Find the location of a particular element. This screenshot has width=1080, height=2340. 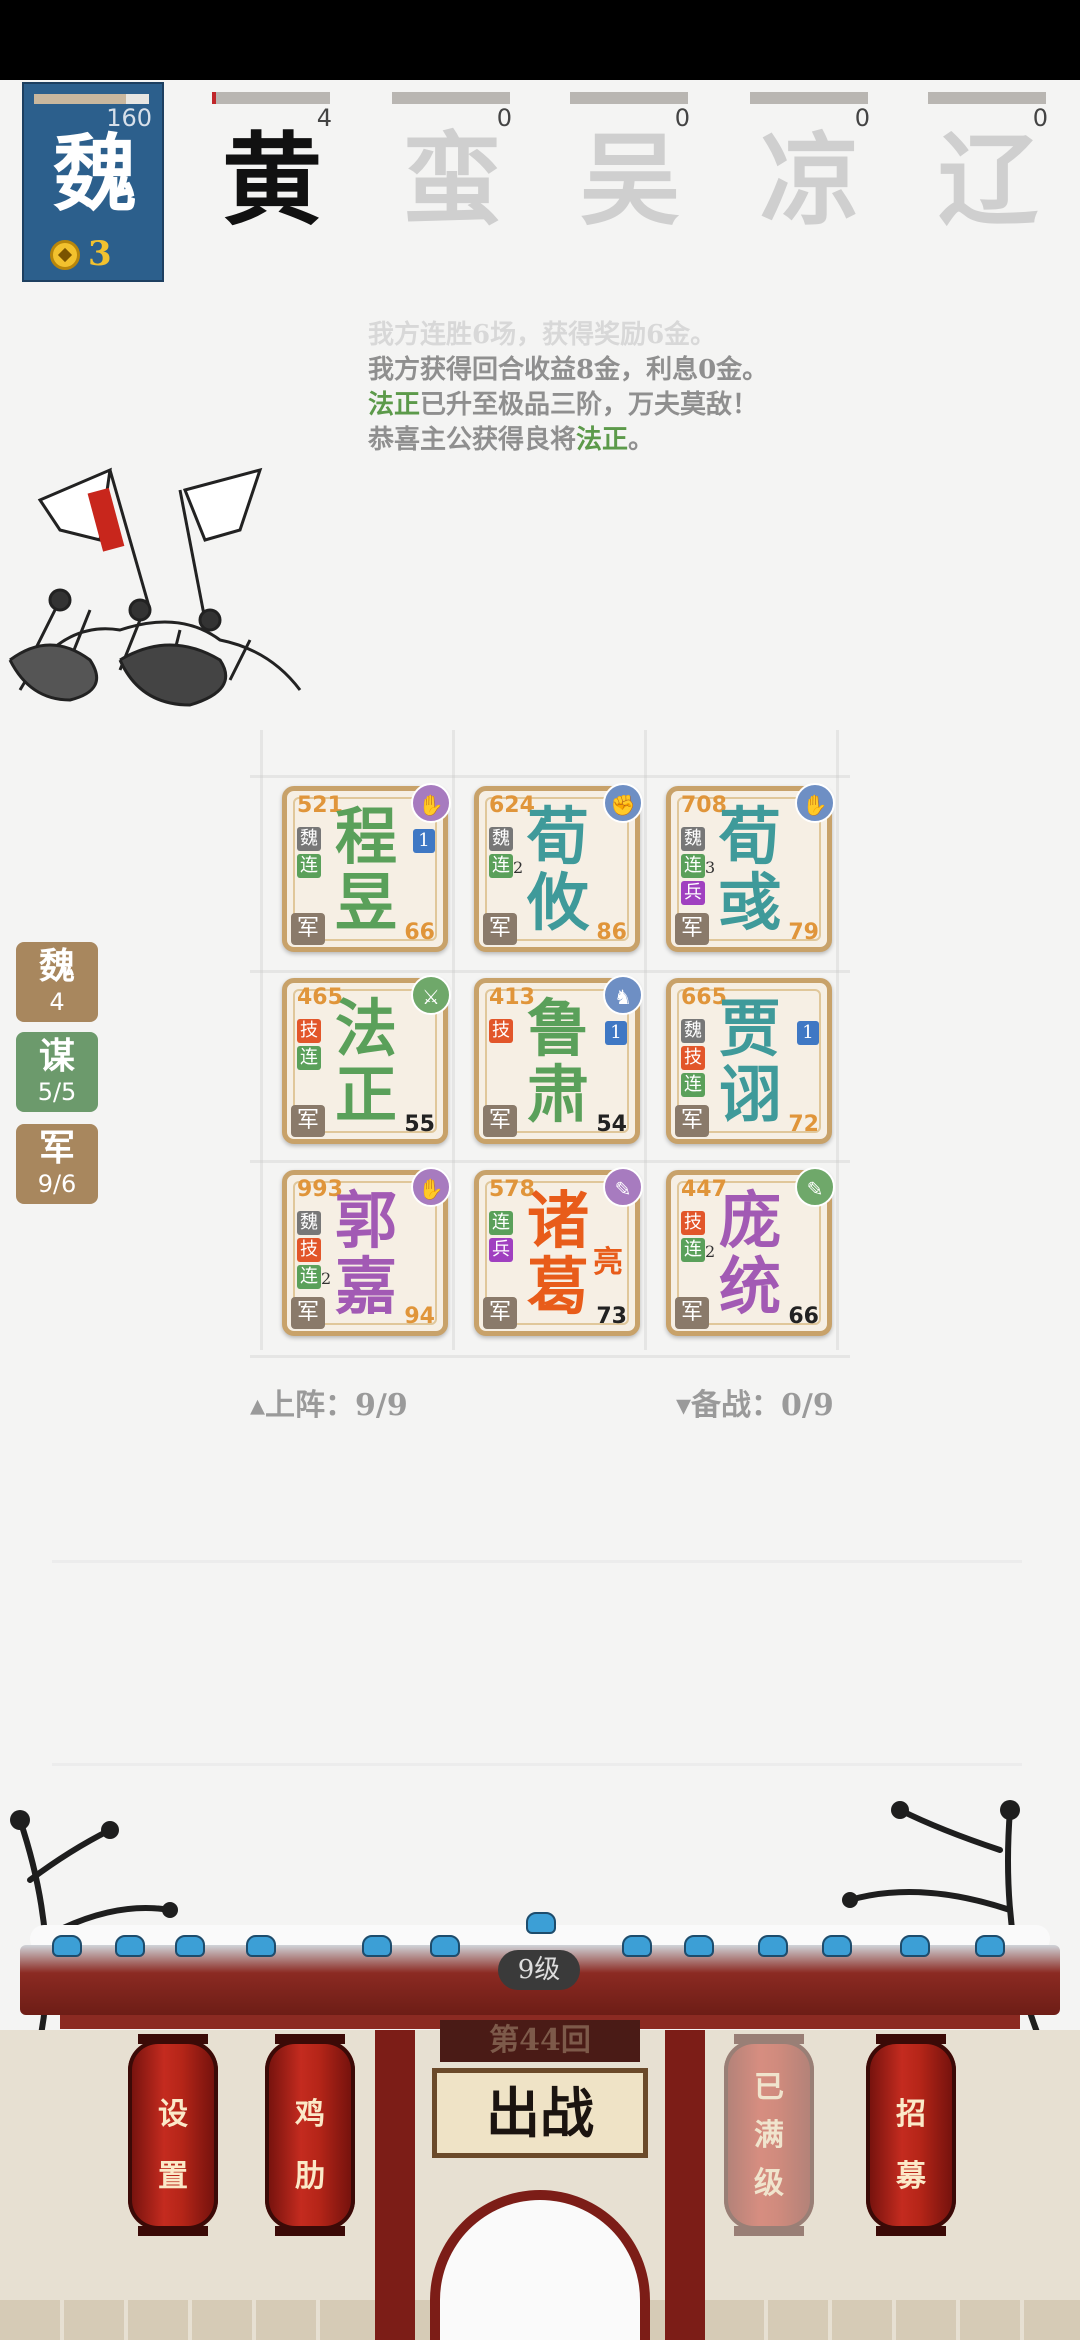

enemy-faction-1: 0蛮 is located at coordinates (452, 165).